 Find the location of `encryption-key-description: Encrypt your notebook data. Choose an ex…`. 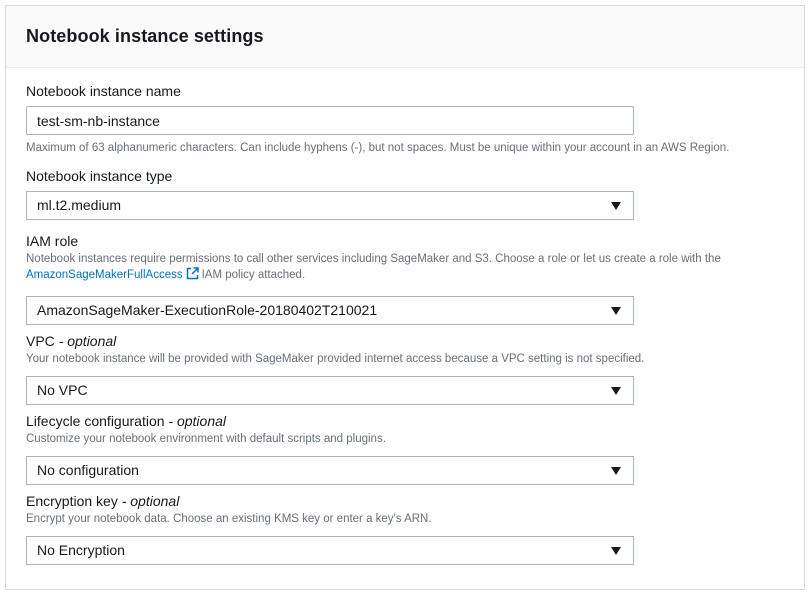

encryption-key-description: Encrypt your notebook data. Choose an ex… is located at coordinates (229, 519).